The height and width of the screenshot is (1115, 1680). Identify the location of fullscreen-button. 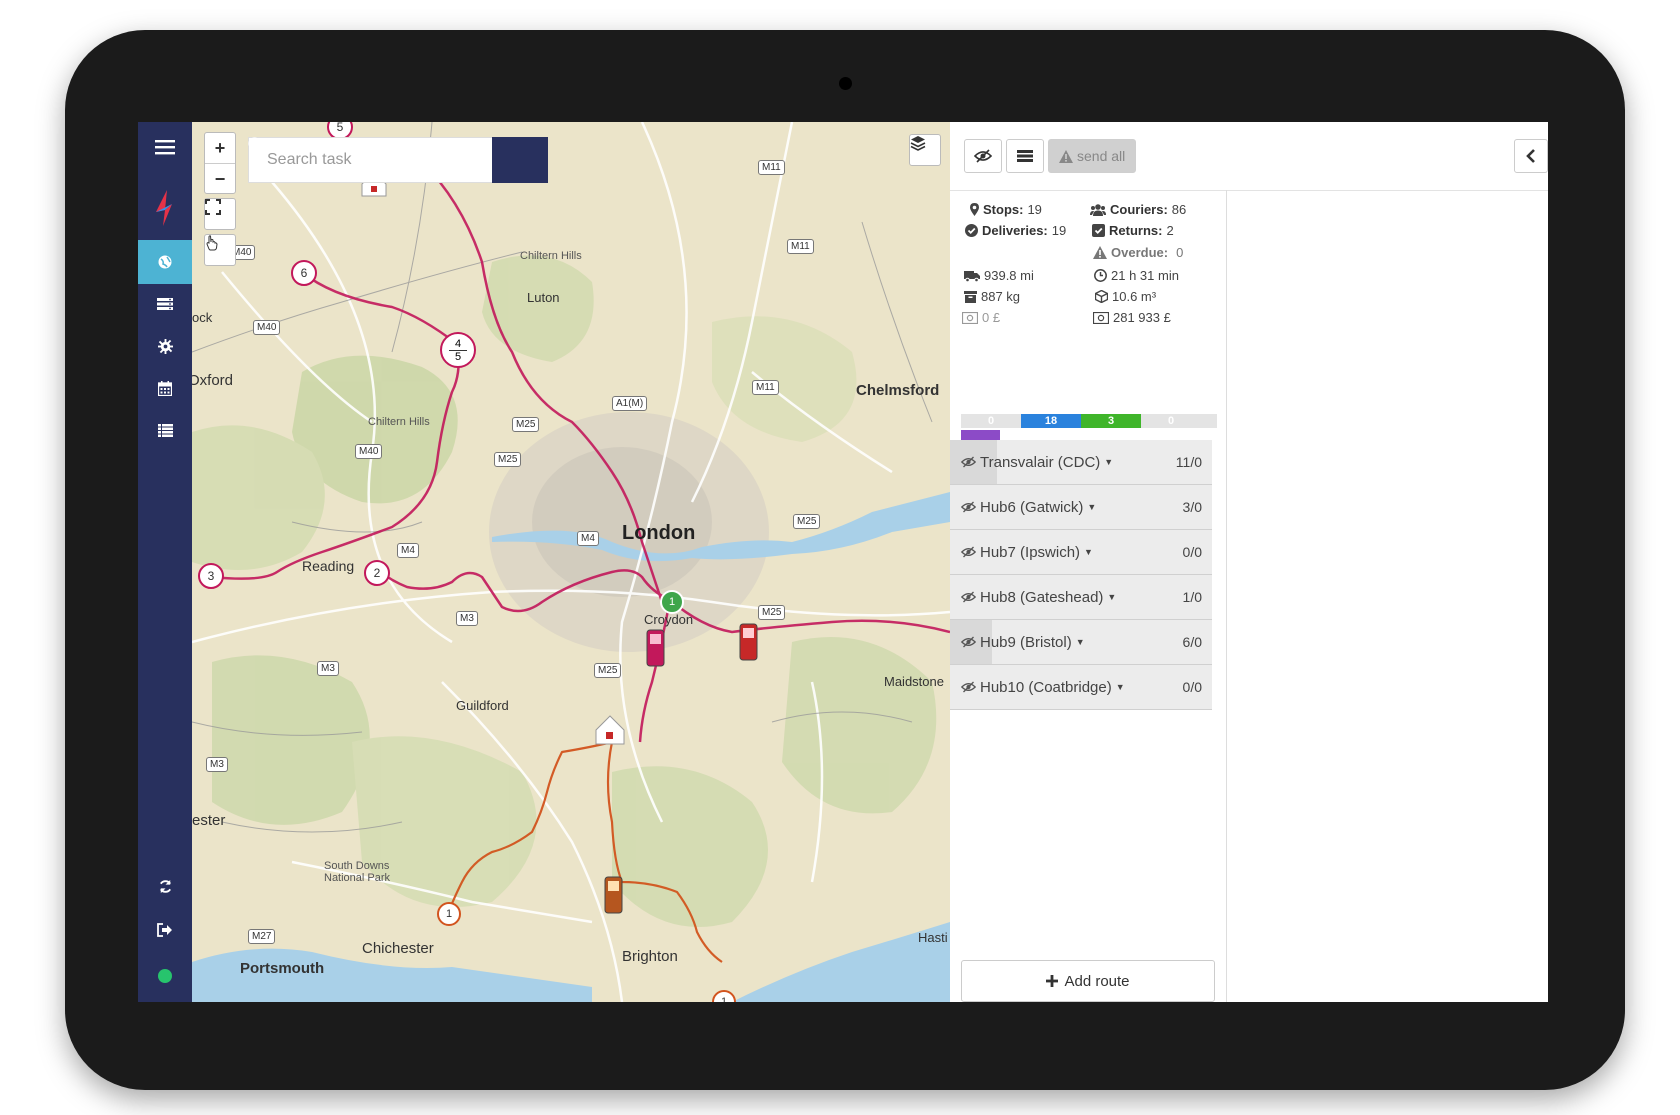
(220, 214).